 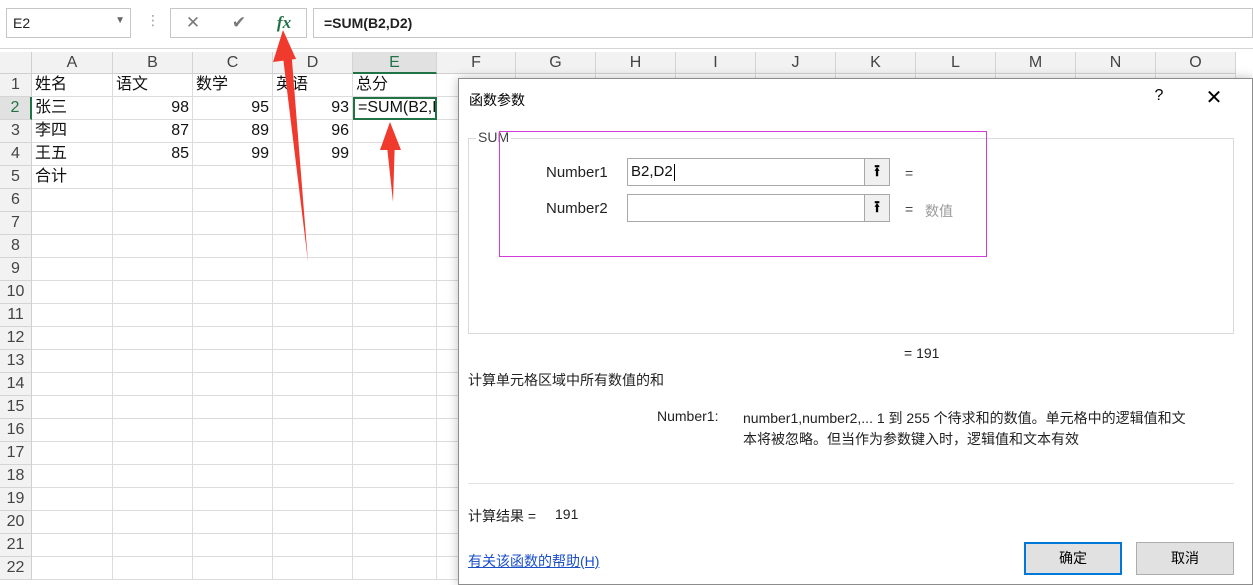 What do you see at coordinates (16, 154) in the screenshot?
I see `row-header-4: 4` at bounding box center [16, 154].